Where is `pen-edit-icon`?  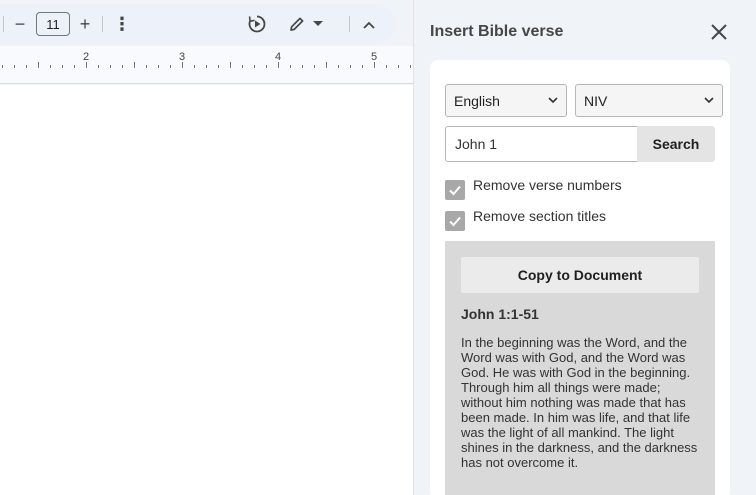
pen-edit-icon is located at coordinates (297, 24).